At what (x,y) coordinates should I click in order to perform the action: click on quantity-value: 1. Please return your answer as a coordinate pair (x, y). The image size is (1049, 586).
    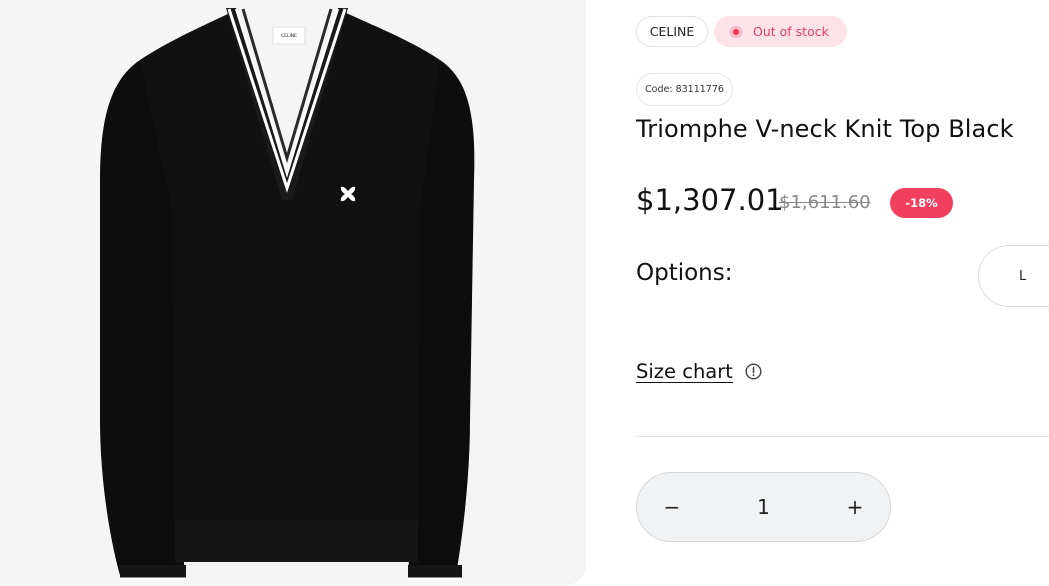
    Looking at the image, I should click on (763, 507).